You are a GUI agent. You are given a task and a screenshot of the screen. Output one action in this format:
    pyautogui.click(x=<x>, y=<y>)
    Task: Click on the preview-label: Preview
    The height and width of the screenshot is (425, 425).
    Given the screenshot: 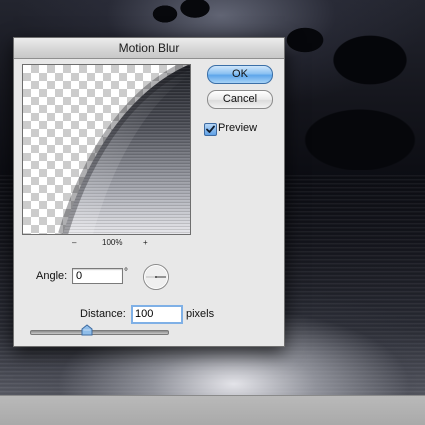 What is the action you would take?
    pyautogui.click(x=238, y=128)
    